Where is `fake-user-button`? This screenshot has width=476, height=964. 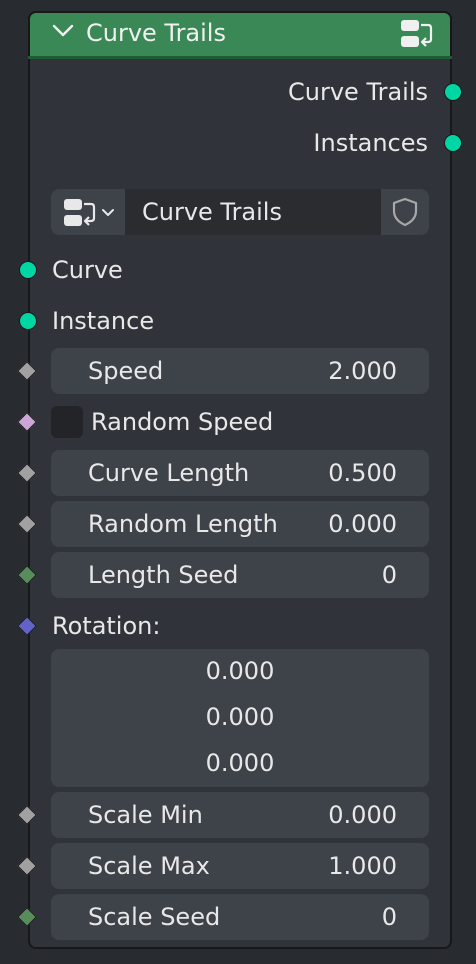
fake-user-button is located at coordinates (405, 212).